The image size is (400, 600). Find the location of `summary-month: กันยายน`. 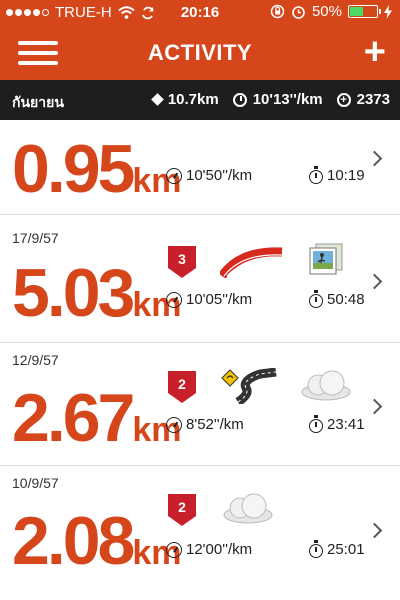

summary-month: กันยายน is located at coordinates (38, 102).